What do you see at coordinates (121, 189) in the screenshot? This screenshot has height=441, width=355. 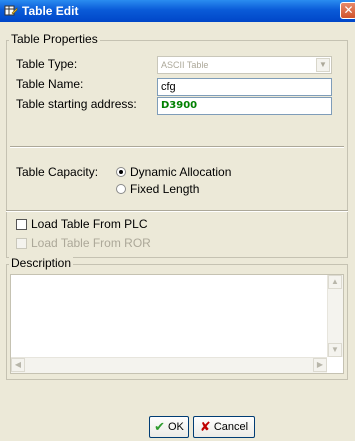 I see `fixed-length-radio` at bounding box center [121, 189].